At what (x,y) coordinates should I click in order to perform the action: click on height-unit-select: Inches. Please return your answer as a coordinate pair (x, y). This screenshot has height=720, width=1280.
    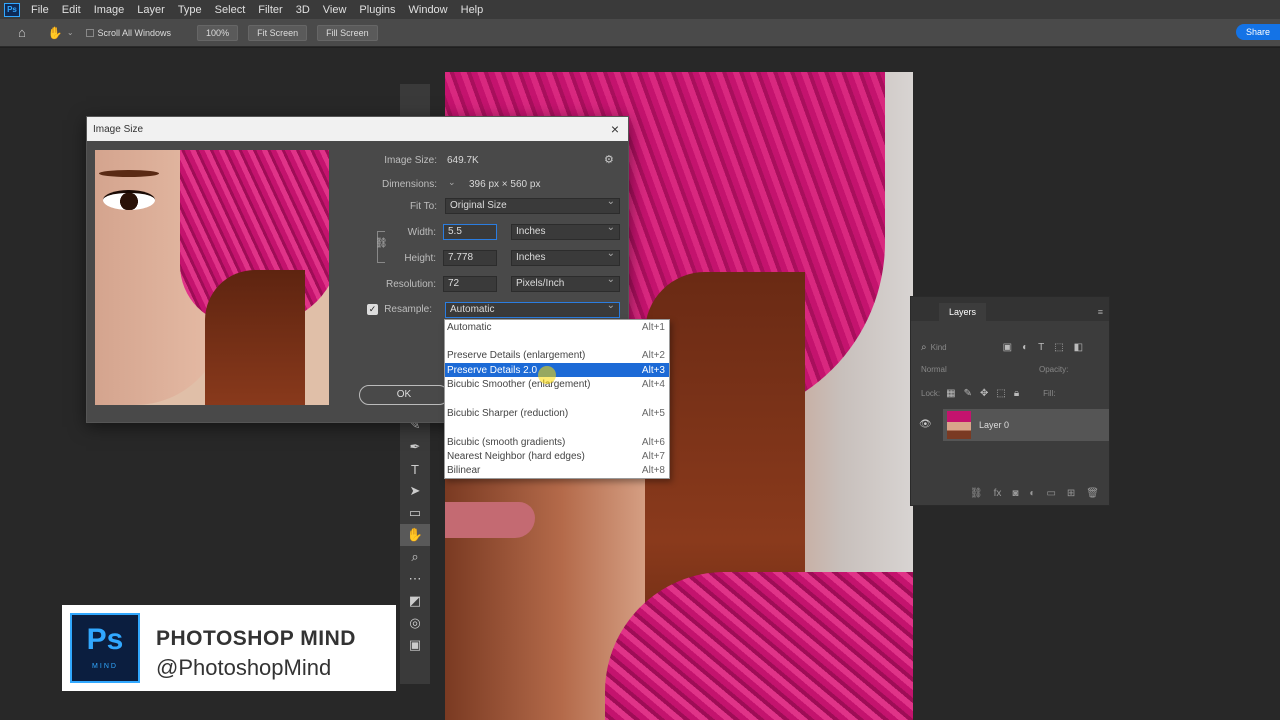
    Looking at the image, I should click on (565, 257).